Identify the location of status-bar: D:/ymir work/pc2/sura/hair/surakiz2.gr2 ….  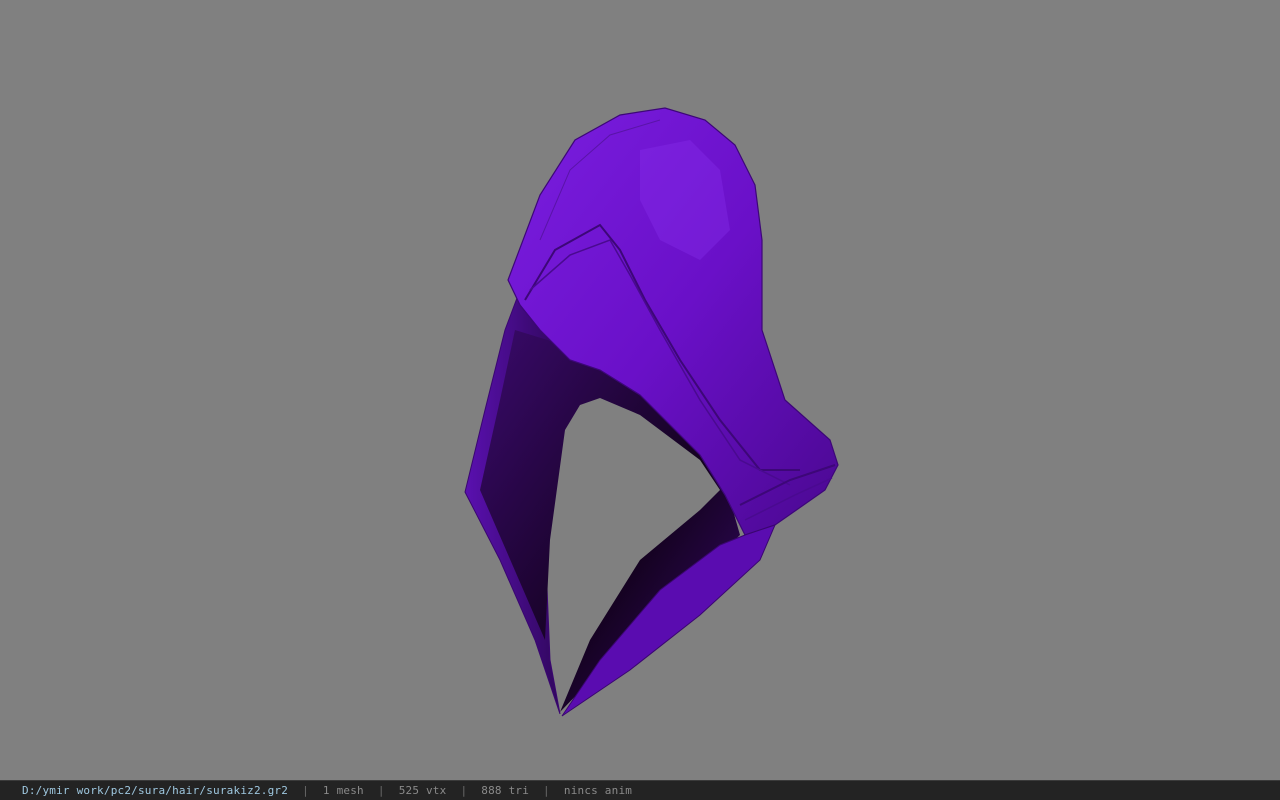
(640, 790).